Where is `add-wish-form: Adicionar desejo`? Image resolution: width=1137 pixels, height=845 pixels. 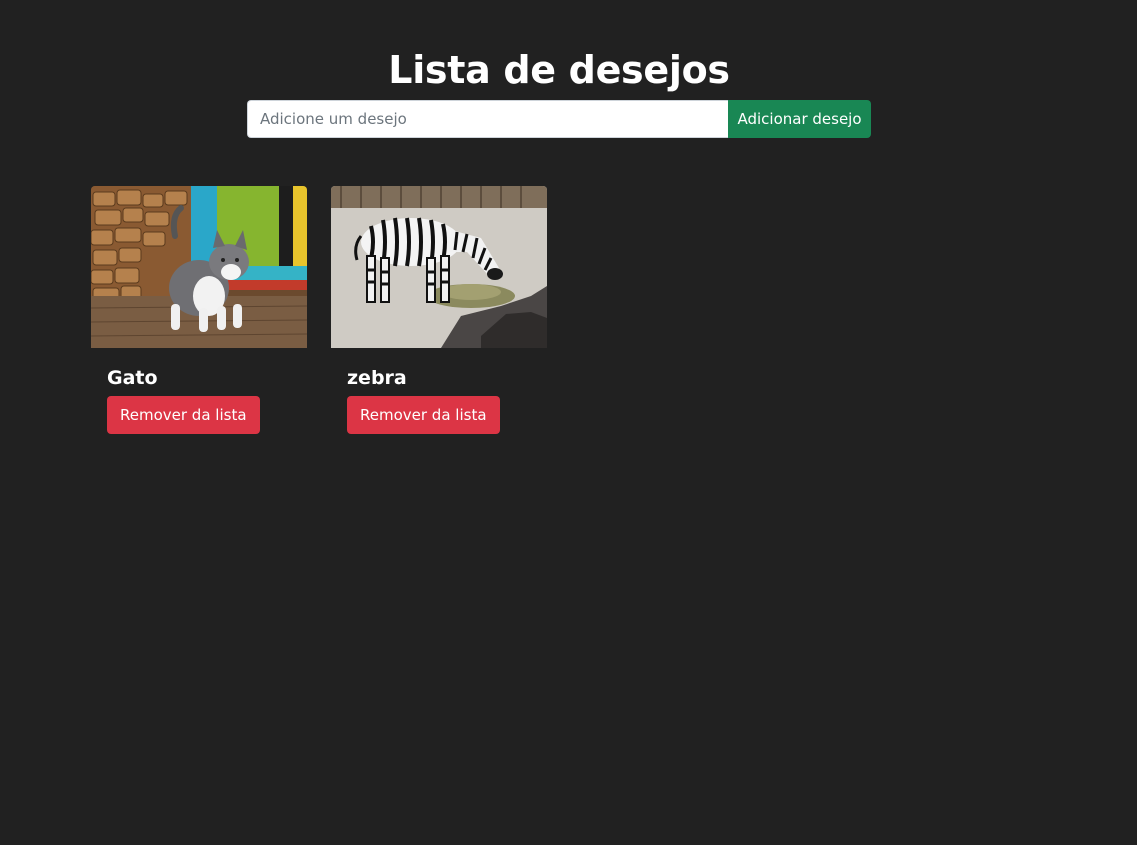
add-wish-form: Adicionar desejo is located at coordinates (559, 119).